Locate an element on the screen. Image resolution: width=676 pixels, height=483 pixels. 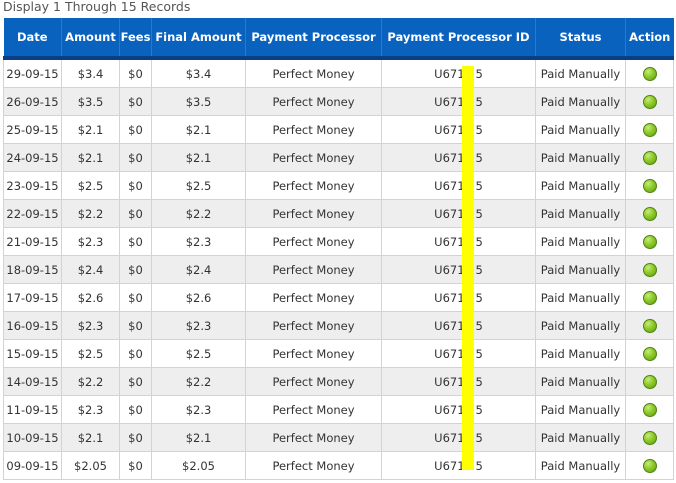
cell-date: 15-09-15 is located at coordinates (32, 353).